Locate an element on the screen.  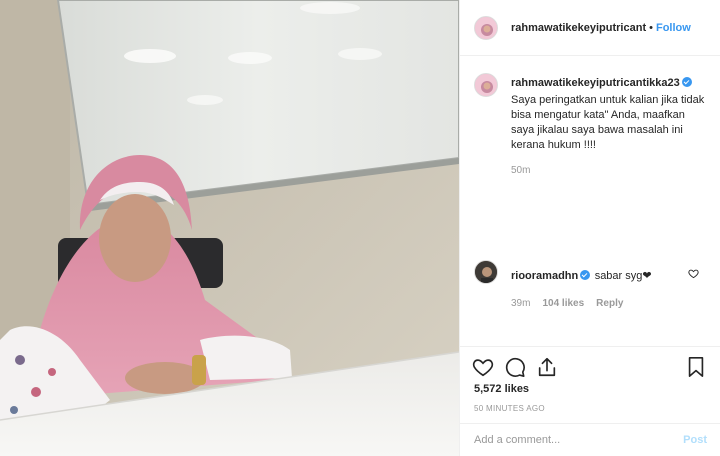
caption-avatar is located at coordinates (486, 85).